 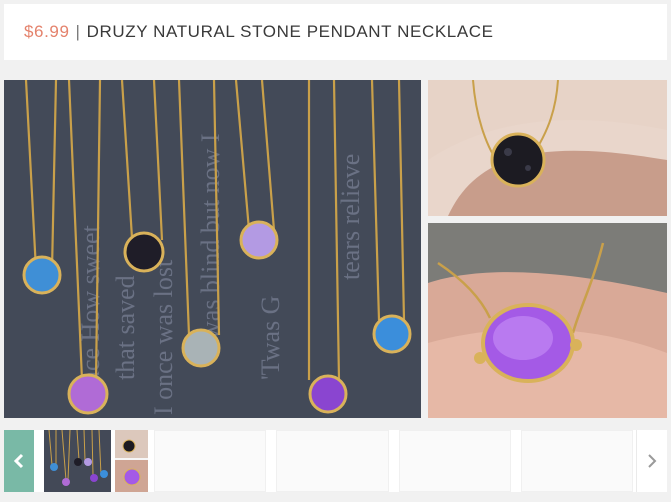 I want to click on photo-text-6: tears relieve, so click(x=350, y=217).